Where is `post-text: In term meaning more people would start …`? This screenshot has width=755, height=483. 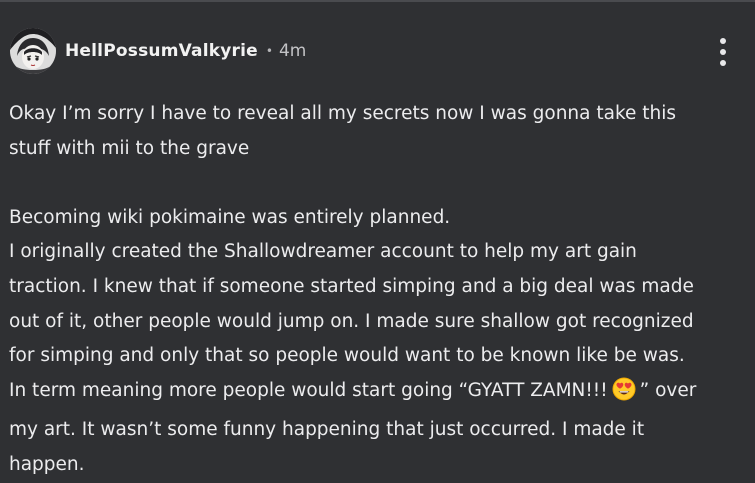 post-text: In term meaning more people would start … is located at coordinates (308, 390).